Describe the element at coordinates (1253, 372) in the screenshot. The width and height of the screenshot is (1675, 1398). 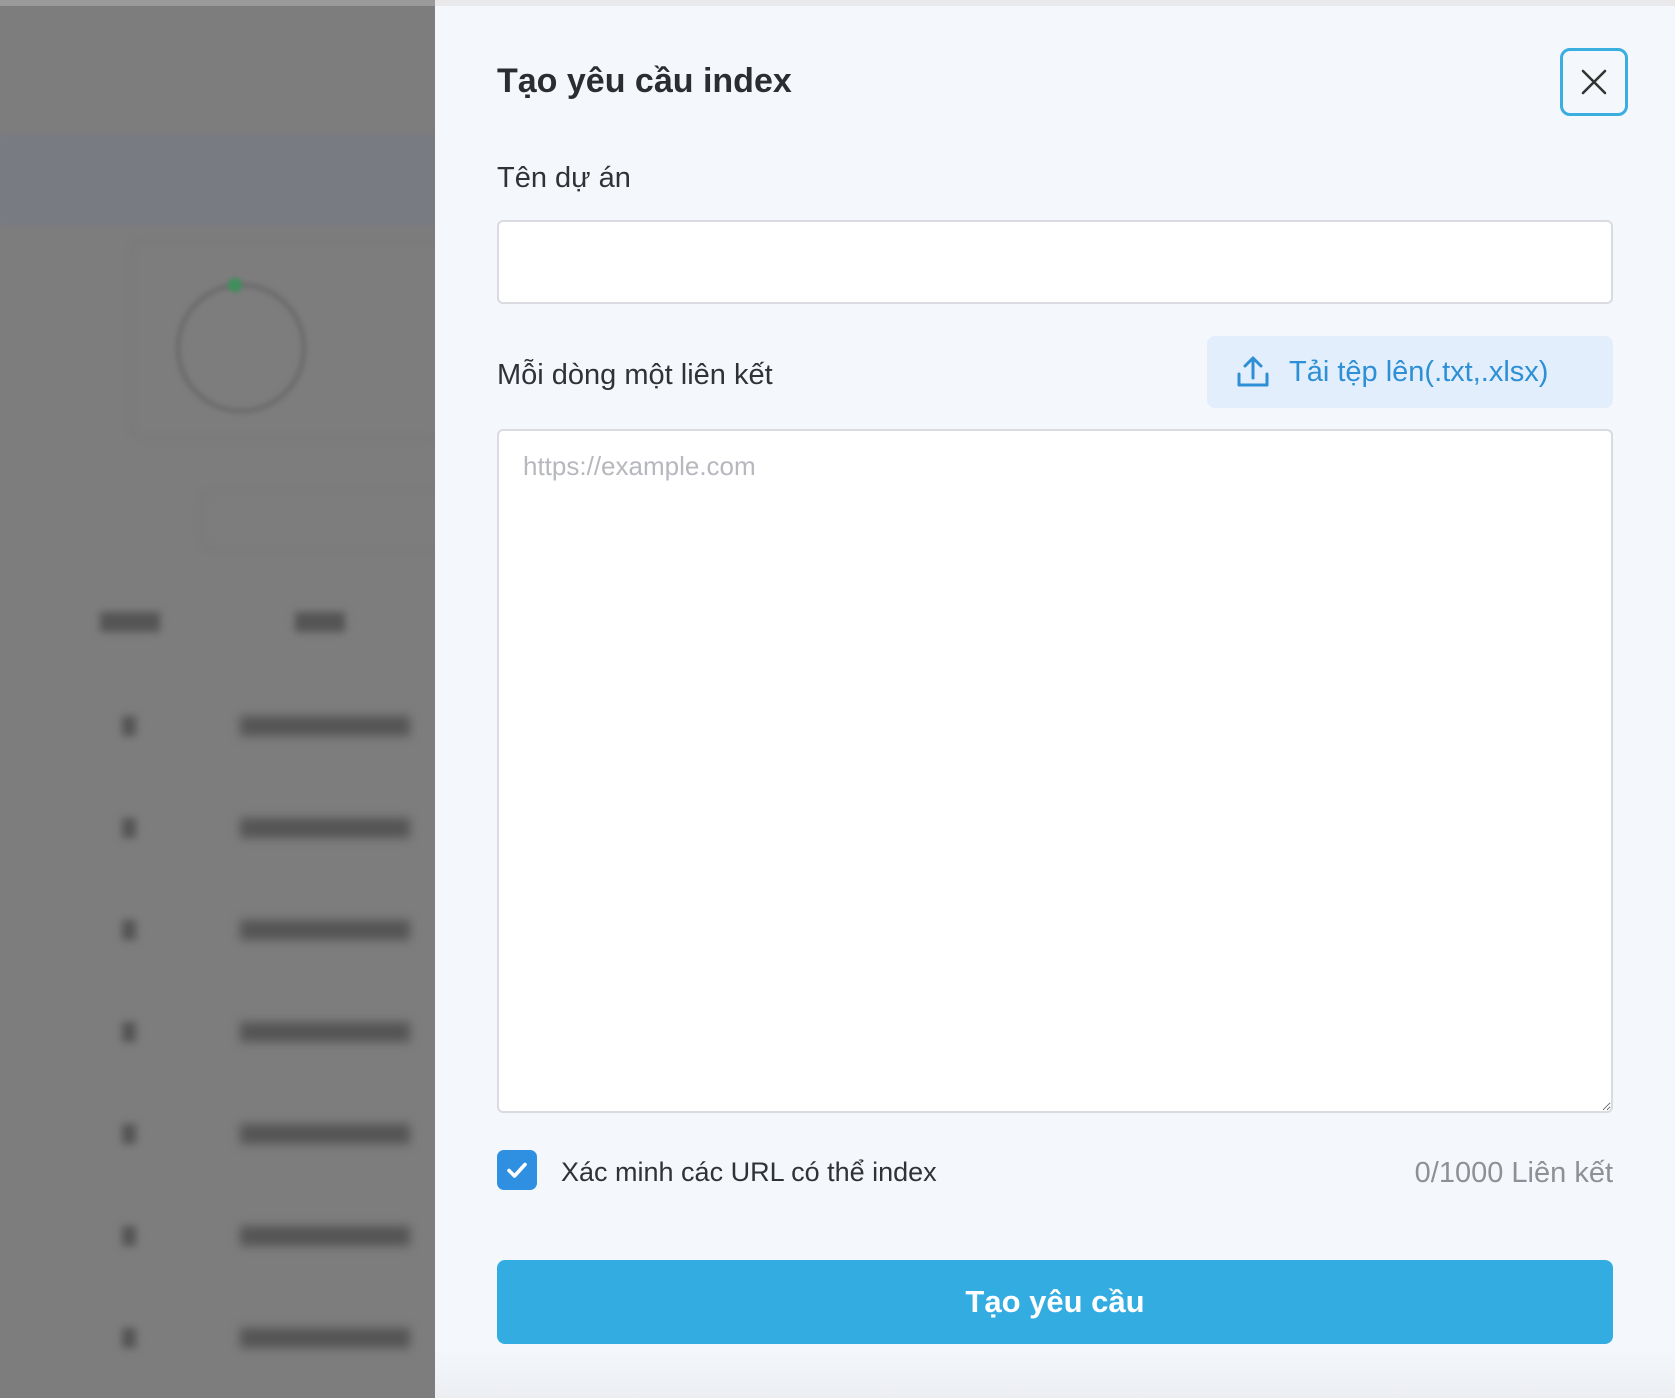
I see `upload-icon` at that location.